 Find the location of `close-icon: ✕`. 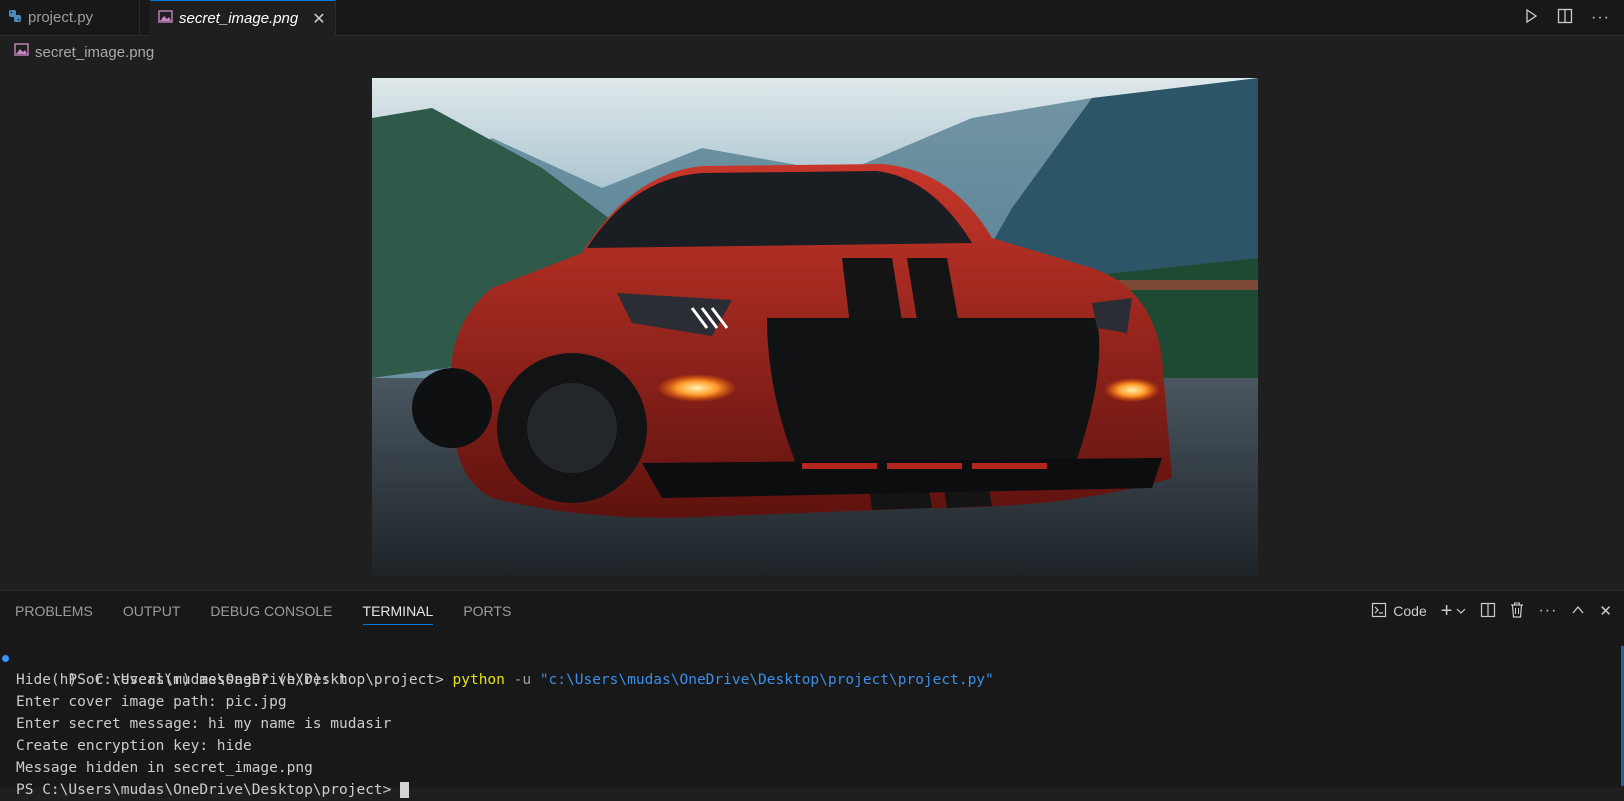

close-icon: ✕ is located at coordinates (318, 19).